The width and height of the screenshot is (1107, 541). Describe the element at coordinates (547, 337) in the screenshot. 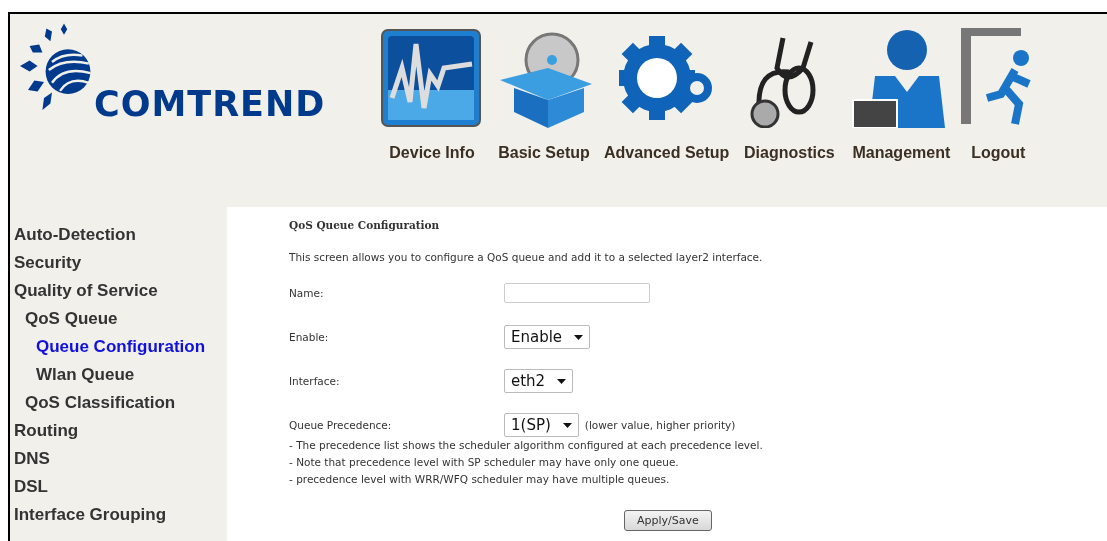

I see `dropdown: Enable` at that location.